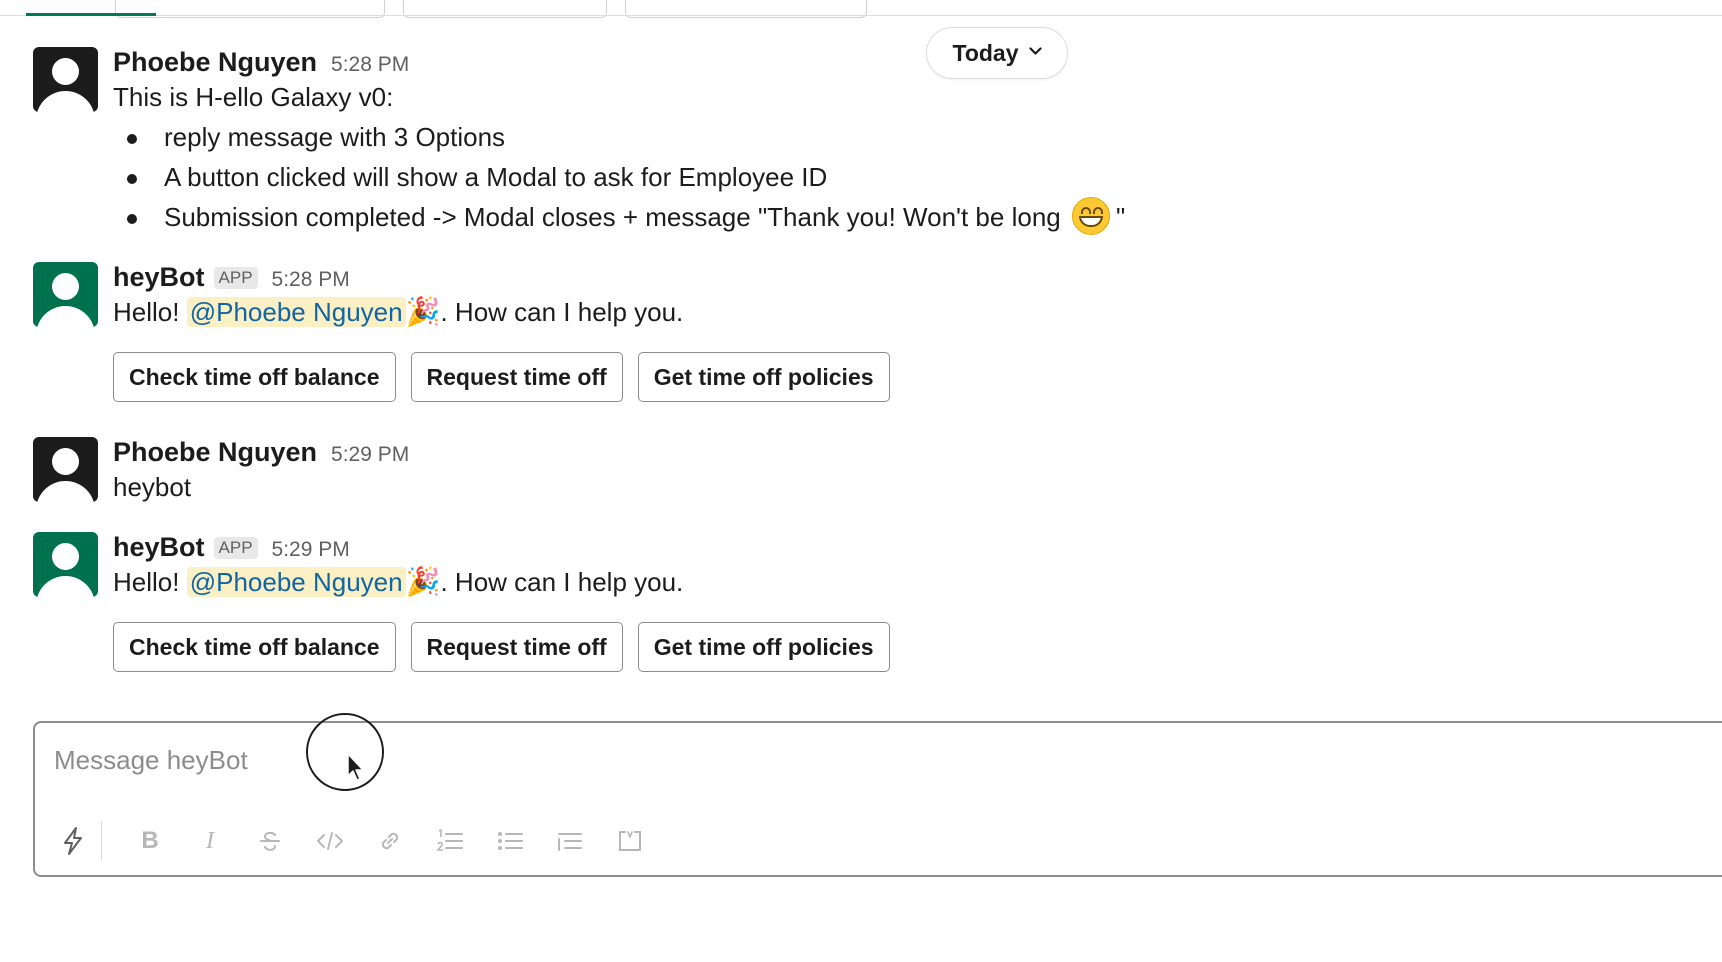  I want to click on bulleted-list-icon, so click(510, 841).